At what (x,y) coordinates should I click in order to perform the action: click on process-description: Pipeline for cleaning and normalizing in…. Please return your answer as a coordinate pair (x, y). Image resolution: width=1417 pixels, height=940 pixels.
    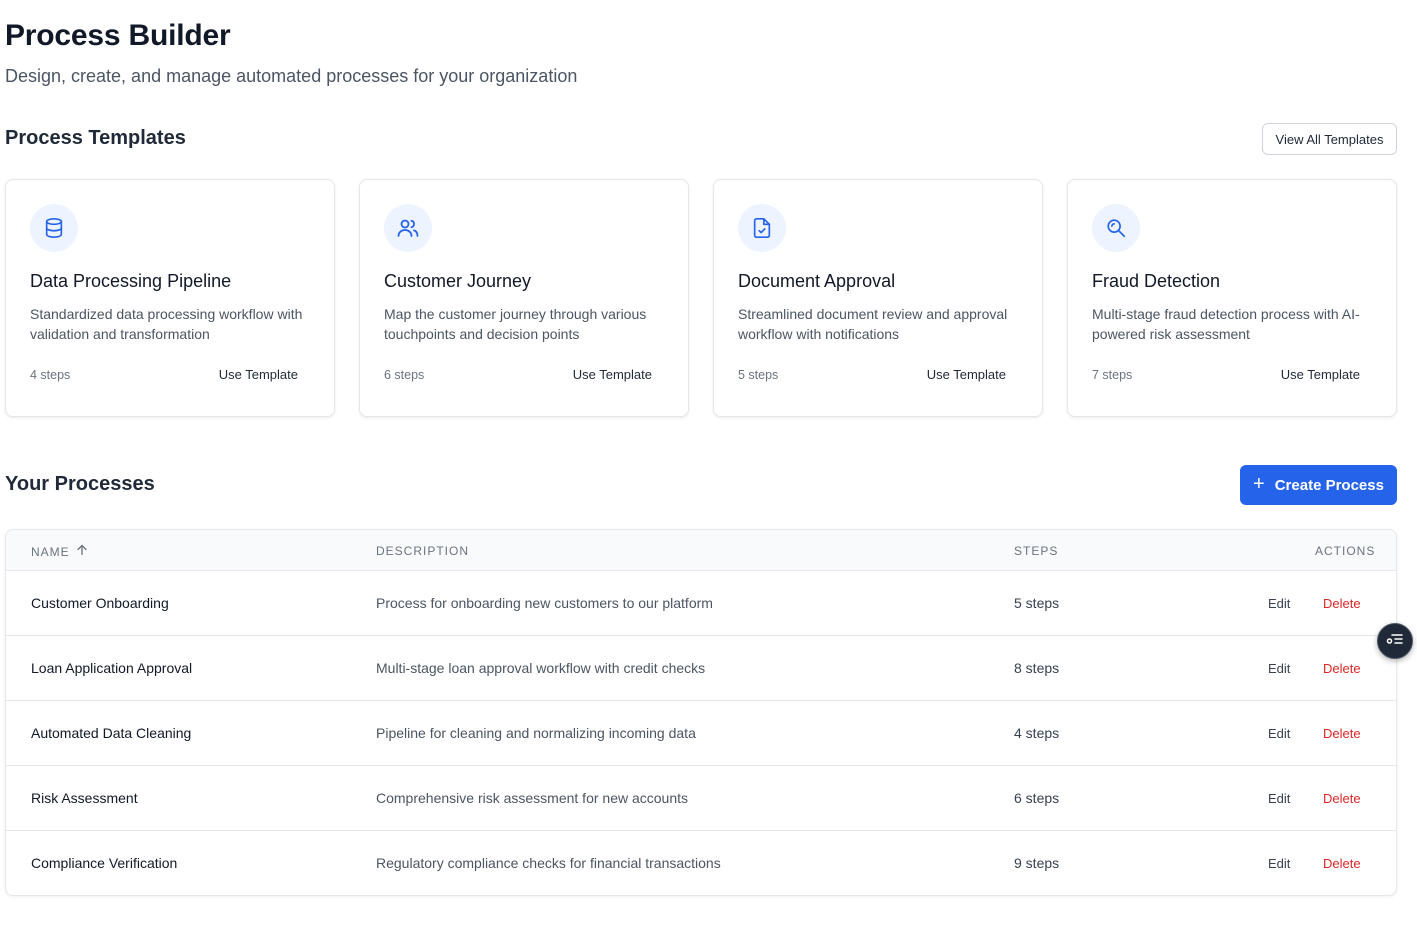
    Looking at the image, I should click on (536, 733).